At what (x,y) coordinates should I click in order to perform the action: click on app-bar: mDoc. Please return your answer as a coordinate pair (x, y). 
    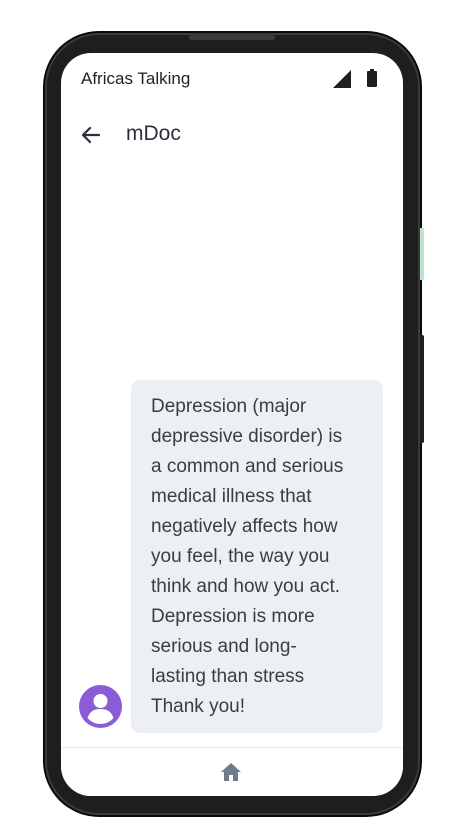
    Looking at the image, I should click on (232, 137).